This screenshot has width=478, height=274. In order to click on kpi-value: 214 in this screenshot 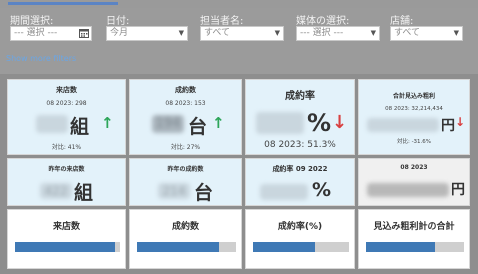, I will do `click(174, 191)`.